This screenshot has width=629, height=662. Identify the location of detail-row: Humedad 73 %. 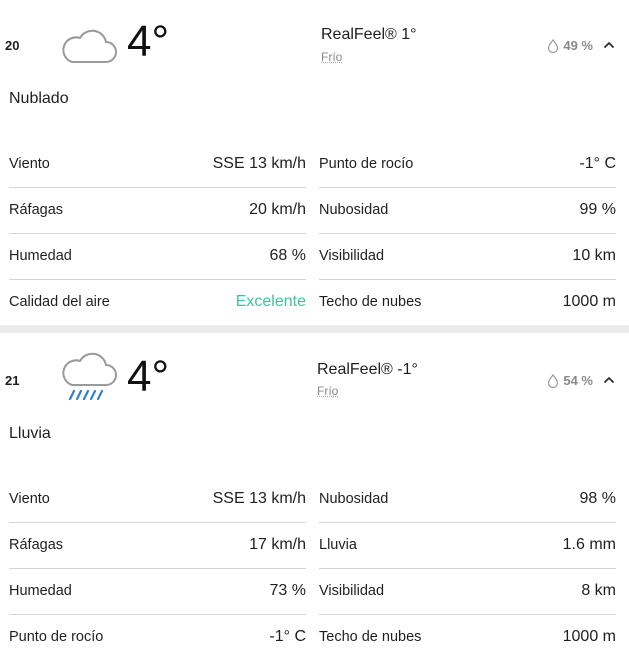
(157, 591).